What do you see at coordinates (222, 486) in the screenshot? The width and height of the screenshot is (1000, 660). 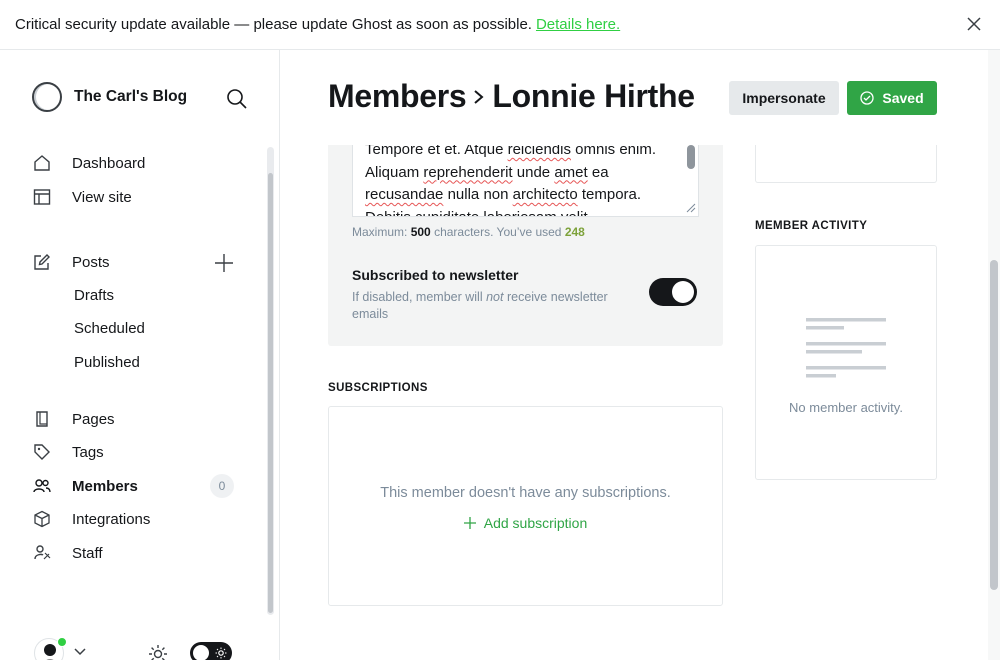 I see `members-count-badge: 0` at bounding box center [222, 486].